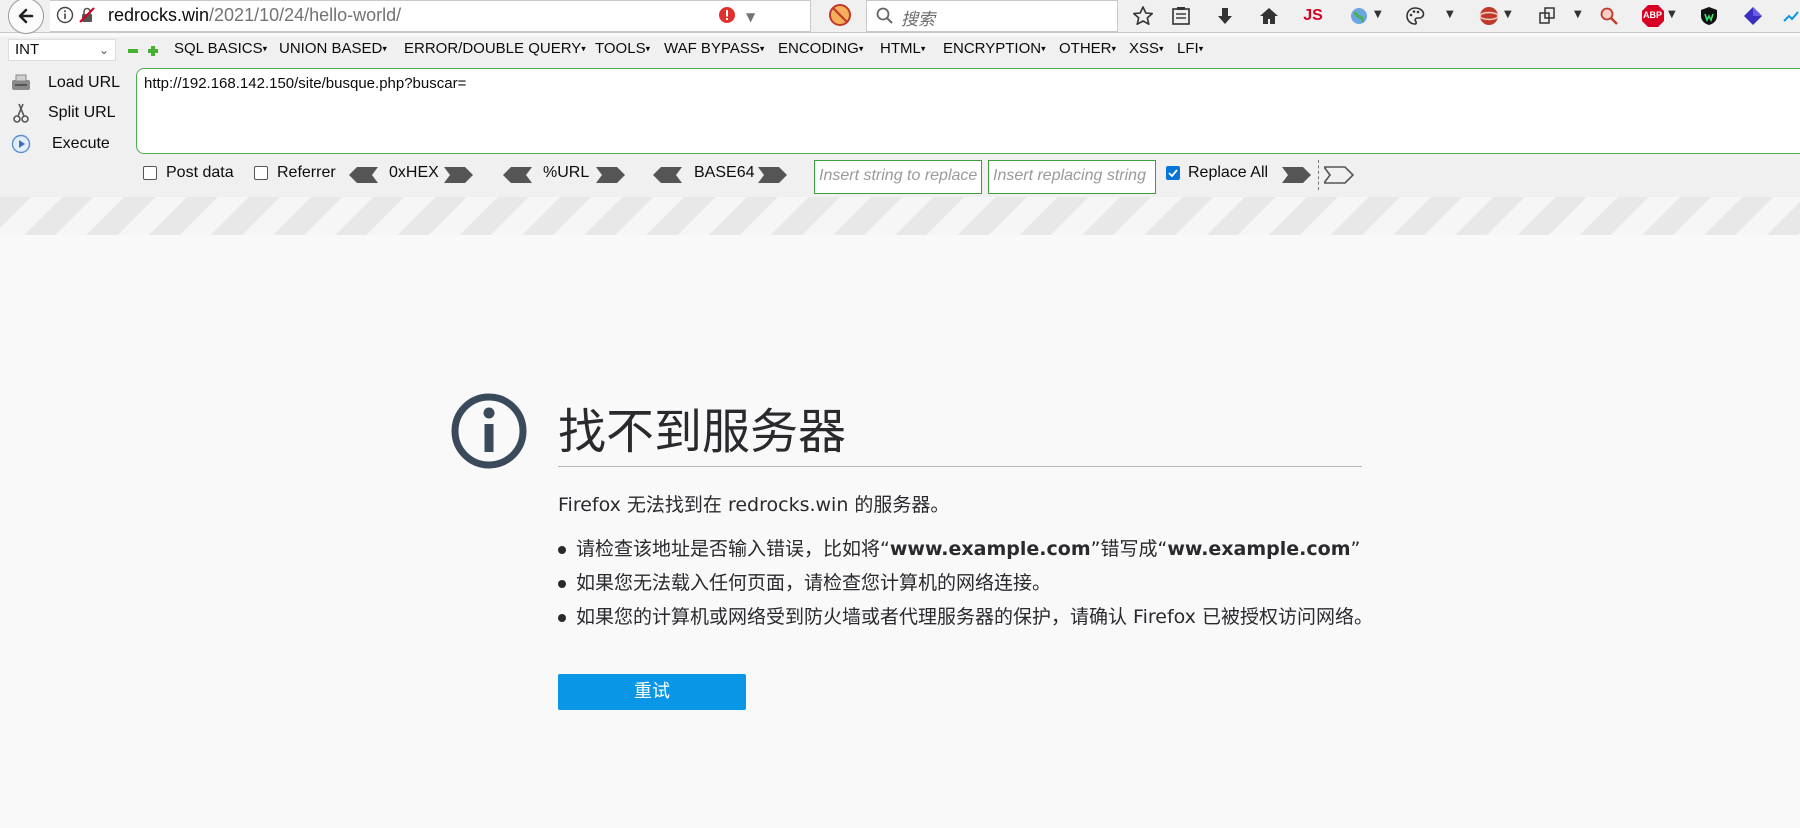  I want to click on url-path: /2021/10/24/hello-world/, so click(305, 15).